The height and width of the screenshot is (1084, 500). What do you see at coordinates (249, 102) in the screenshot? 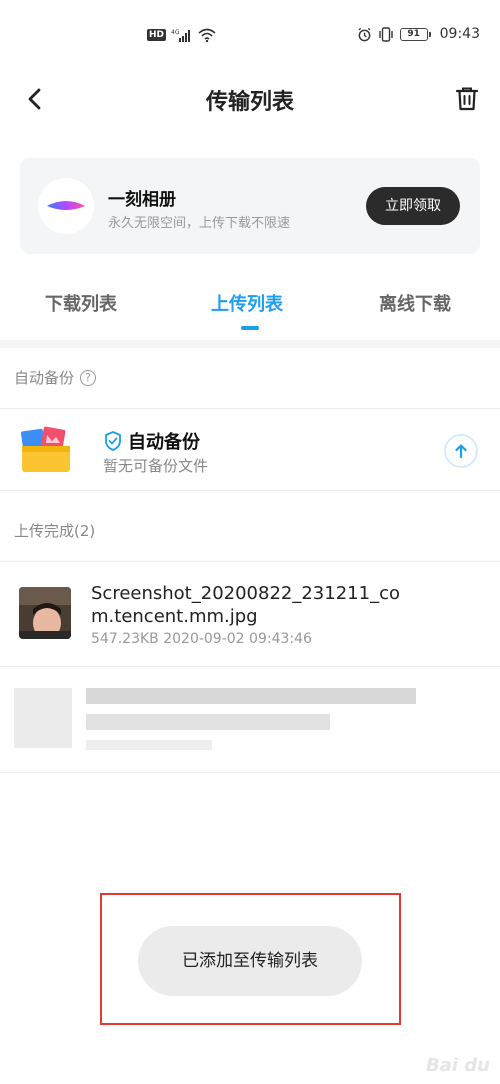
I see `page-title: 传输列表` at bounding box center [249, 102].